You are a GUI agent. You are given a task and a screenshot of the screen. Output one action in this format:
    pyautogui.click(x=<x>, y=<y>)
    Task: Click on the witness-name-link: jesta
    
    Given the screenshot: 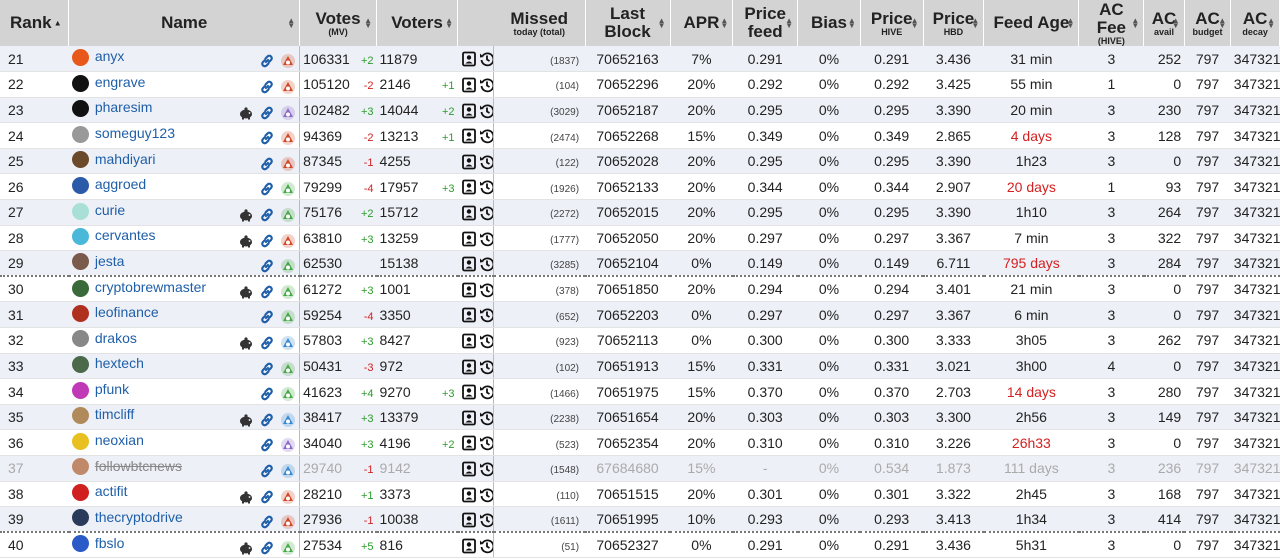 What is the action you would take?
    pyautogui.click(x=110, y=261)
    